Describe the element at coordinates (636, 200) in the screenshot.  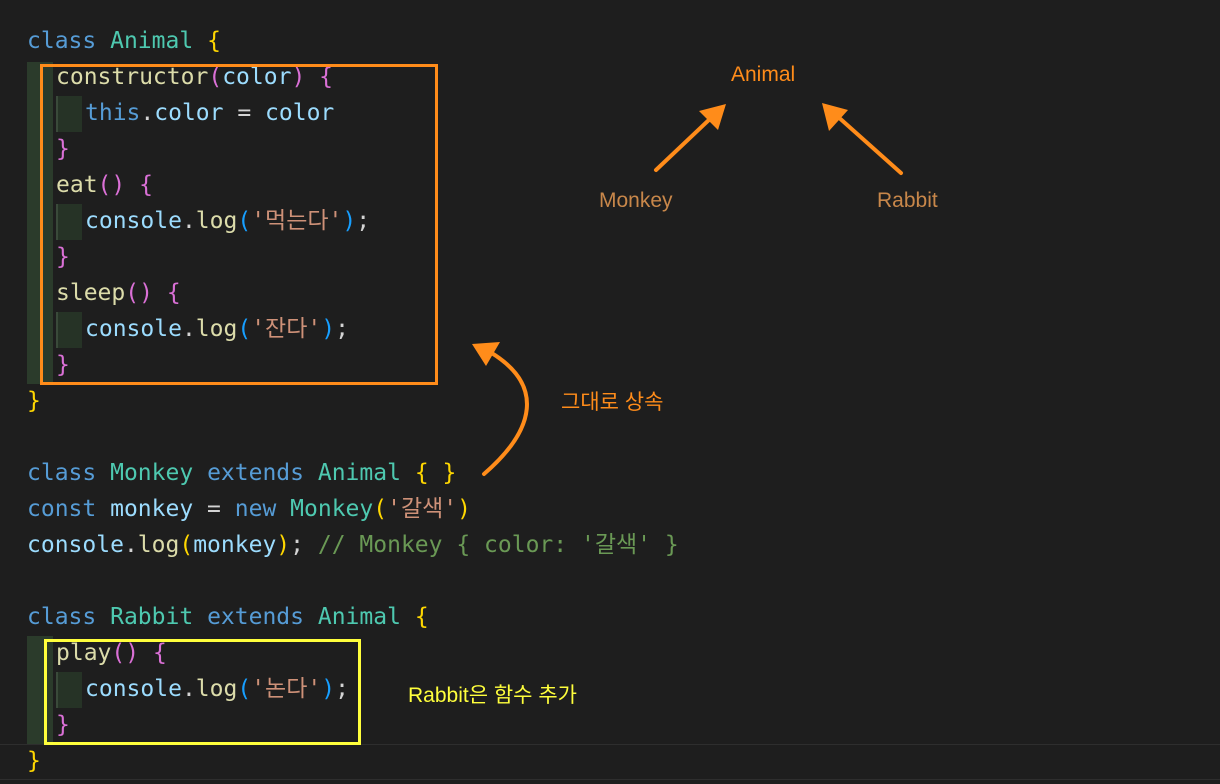
I see `monkey-label: Monkey` at that location.